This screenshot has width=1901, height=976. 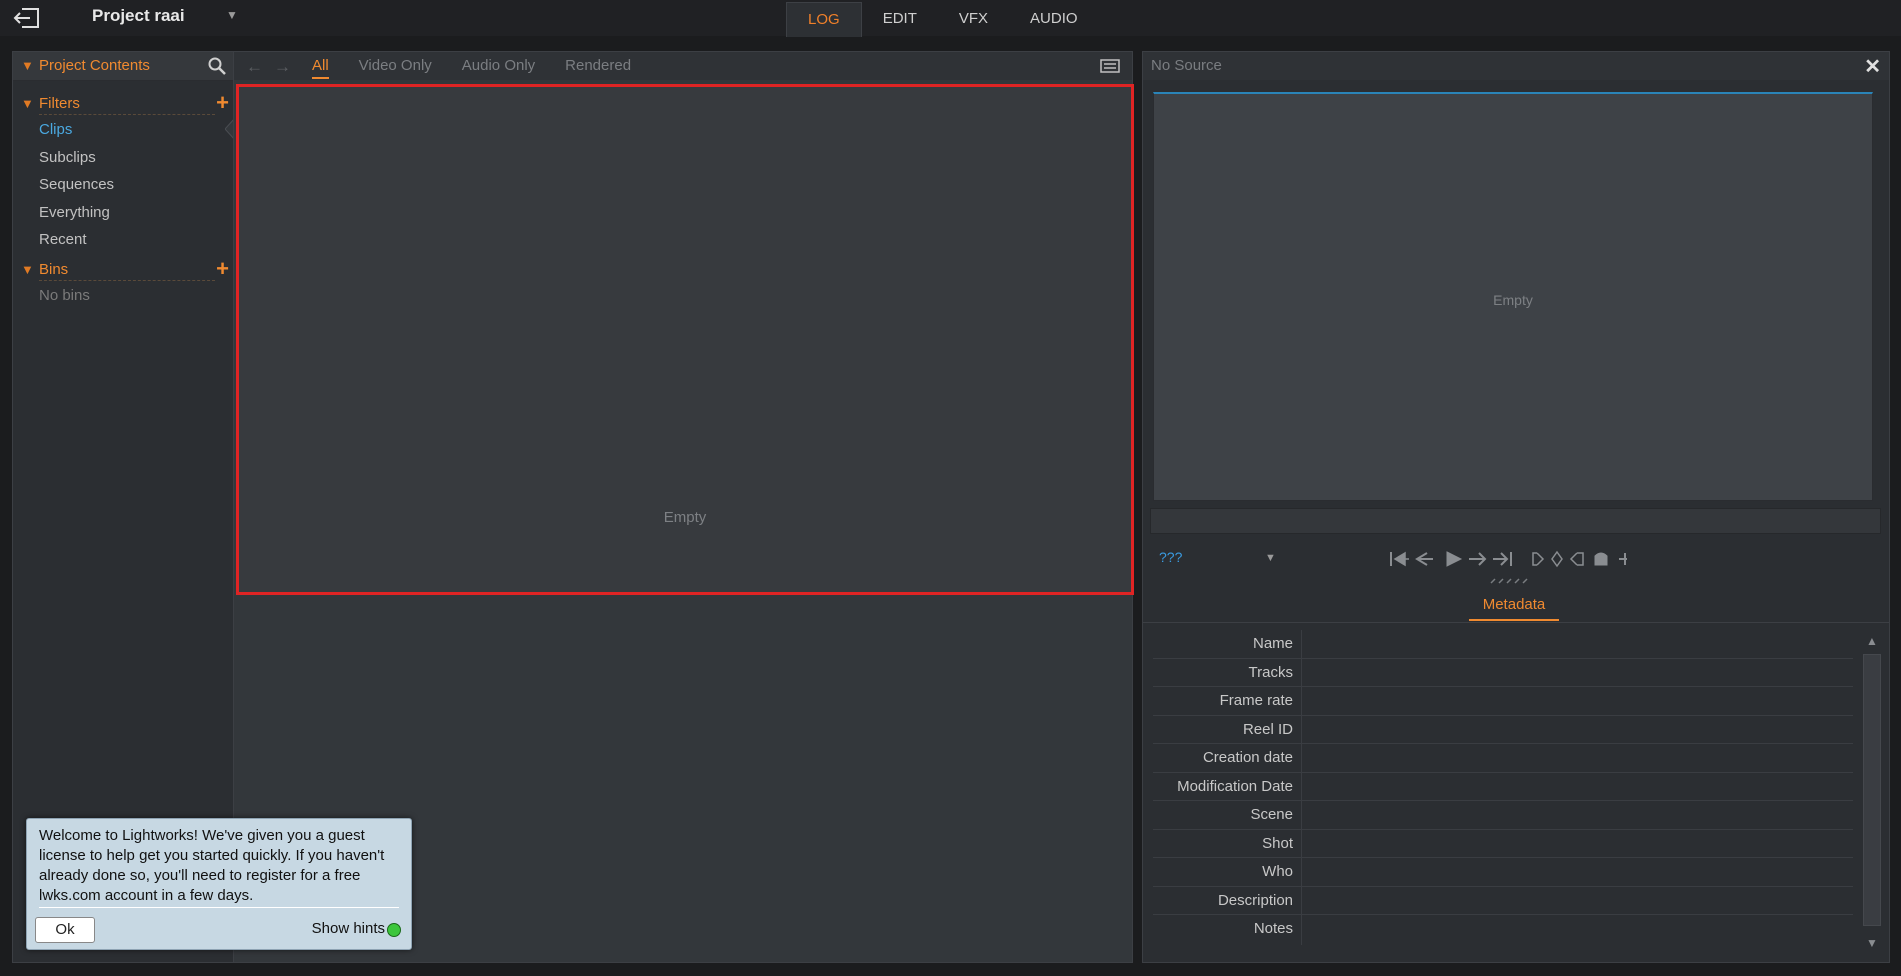 What do you see at coordinates (824, 19) in the screenshot?
I see `tab-log: LOG` at bounding box center [824, 19].